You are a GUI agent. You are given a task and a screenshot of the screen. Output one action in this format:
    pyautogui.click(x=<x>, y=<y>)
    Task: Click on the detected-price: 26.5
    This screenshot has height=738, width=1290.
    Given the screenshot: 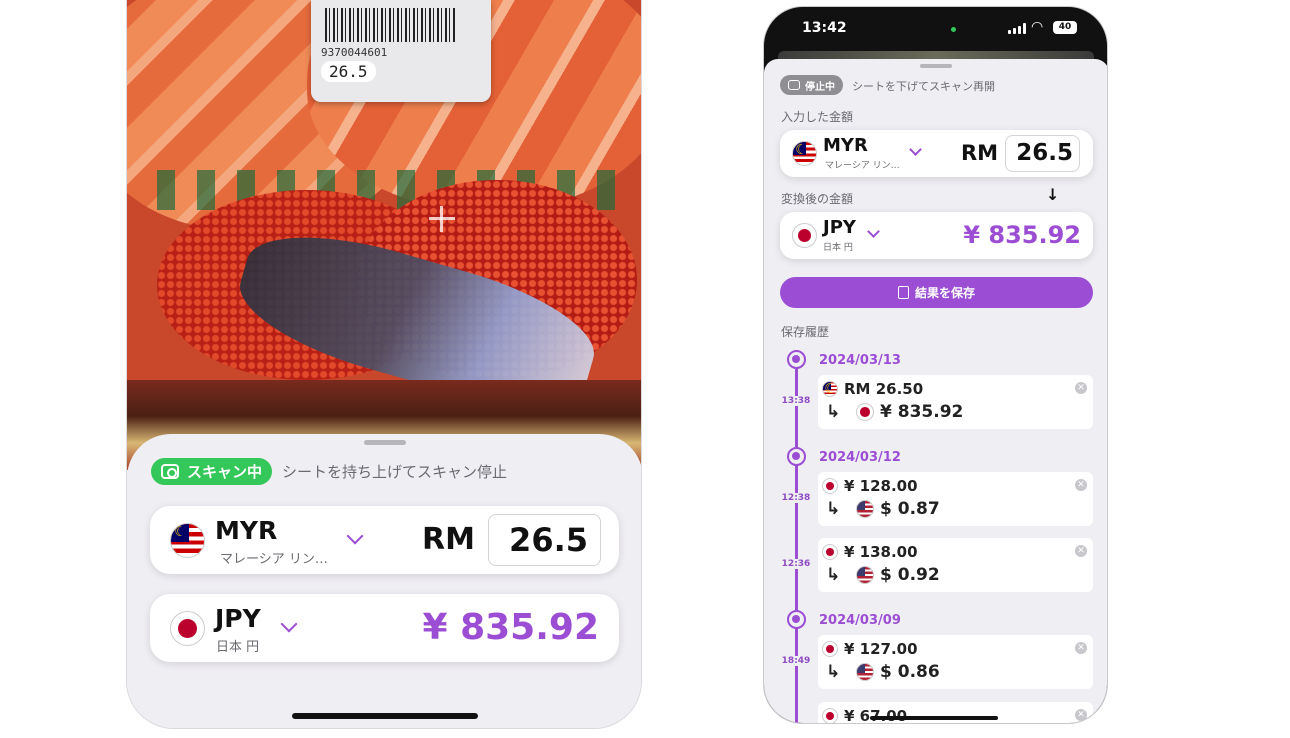 What is the action you would take?
    pyautogui.click(x=348, y=71)
    